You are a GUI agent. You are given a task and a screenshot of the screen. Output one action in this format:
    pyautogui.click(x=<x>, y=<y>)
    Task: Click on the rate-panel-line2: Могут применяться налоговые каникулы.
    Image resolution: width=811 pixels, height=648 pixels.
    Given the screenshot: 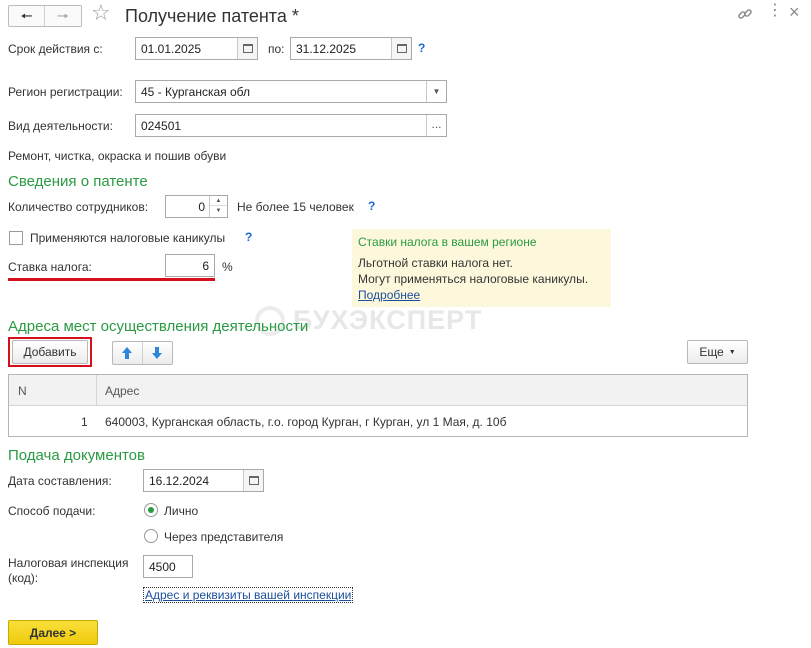 What is the action you would take?
    pyautogui.click(x=473, y=279)
    